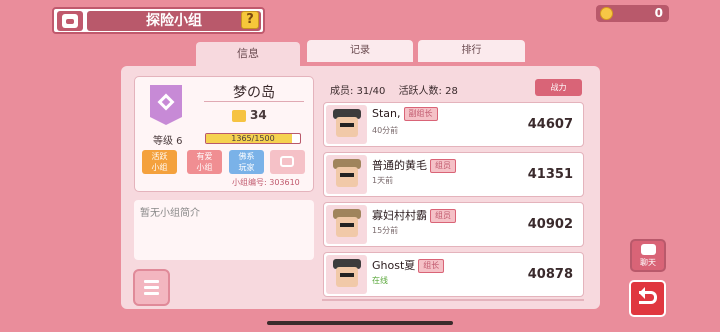 Image resolution: width=720 pixels, height=332 pixels. What do you see at coordinates (358, 91) in the screenshot?
I see `member-count: 成员: 31/40` at bounding box center [358, 91].